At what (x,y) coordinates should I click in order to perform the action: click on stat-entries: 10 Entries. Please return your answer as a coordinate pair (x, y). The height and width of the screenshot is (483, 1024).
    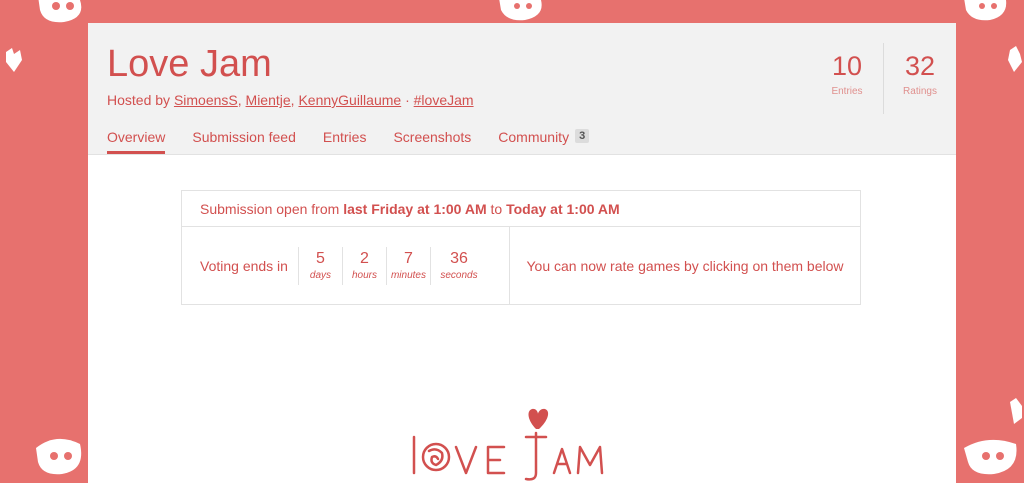
    Looking at the image, I should click on (847, 78).